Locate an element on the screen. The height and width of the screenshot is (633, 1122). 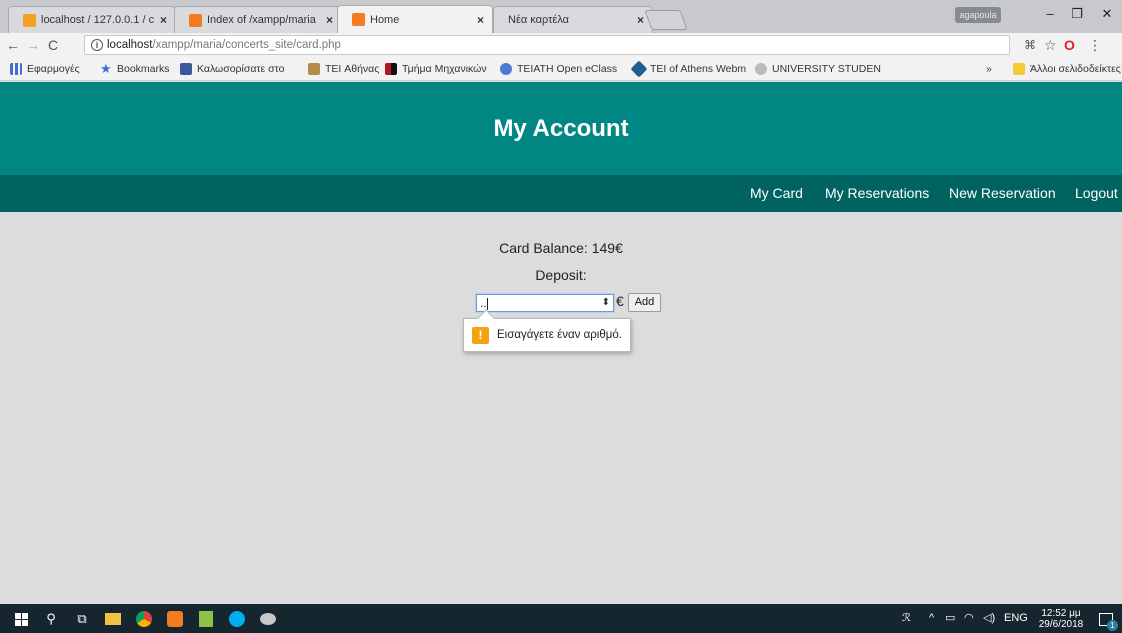
page-title: My Account is located at coordinates (561, 128).